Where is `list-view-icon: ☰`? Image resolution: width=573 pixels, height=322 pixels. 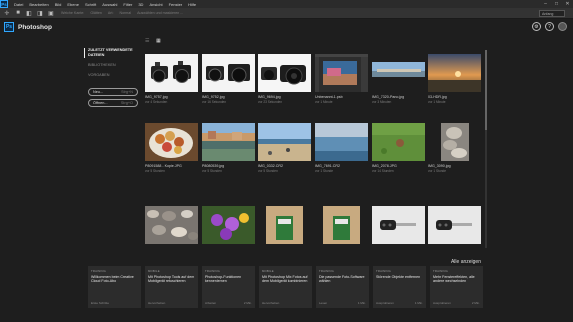 list-view-icon: ☰ is located at coordinates (147, 41).